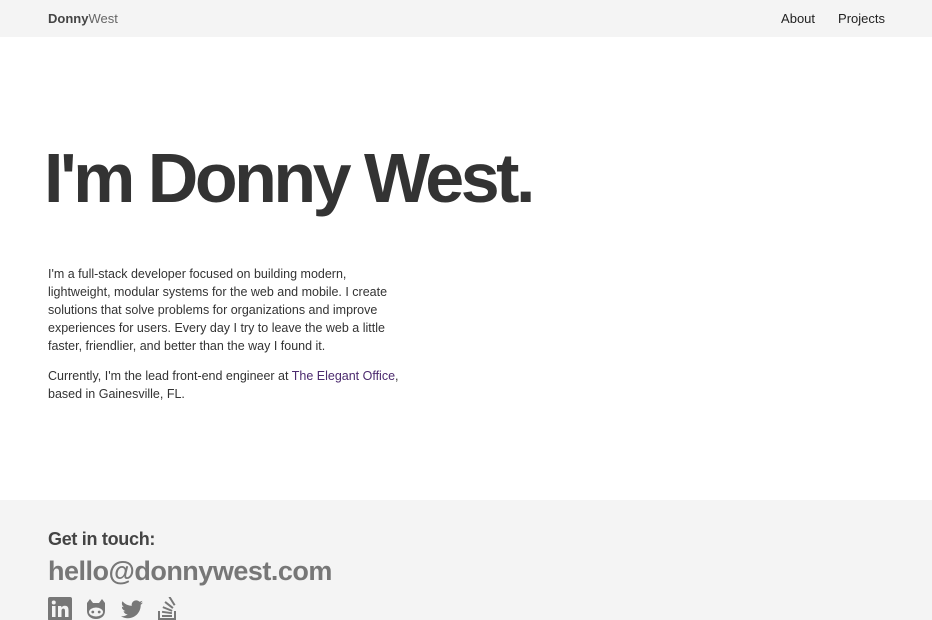 This screenshot has width=932, height=620. I want to click on social-links, so click(114, 608).